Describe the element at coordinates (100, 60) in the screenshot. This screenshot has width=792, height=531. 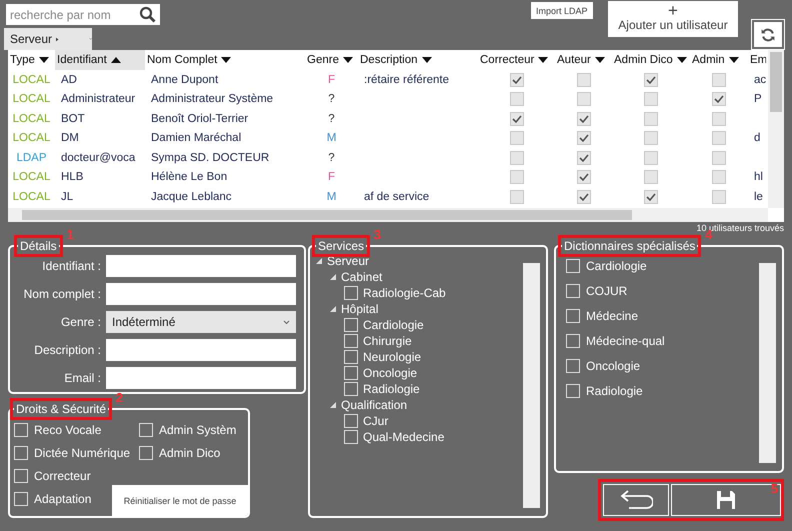
I see `column-header: Identifiant` at that location.